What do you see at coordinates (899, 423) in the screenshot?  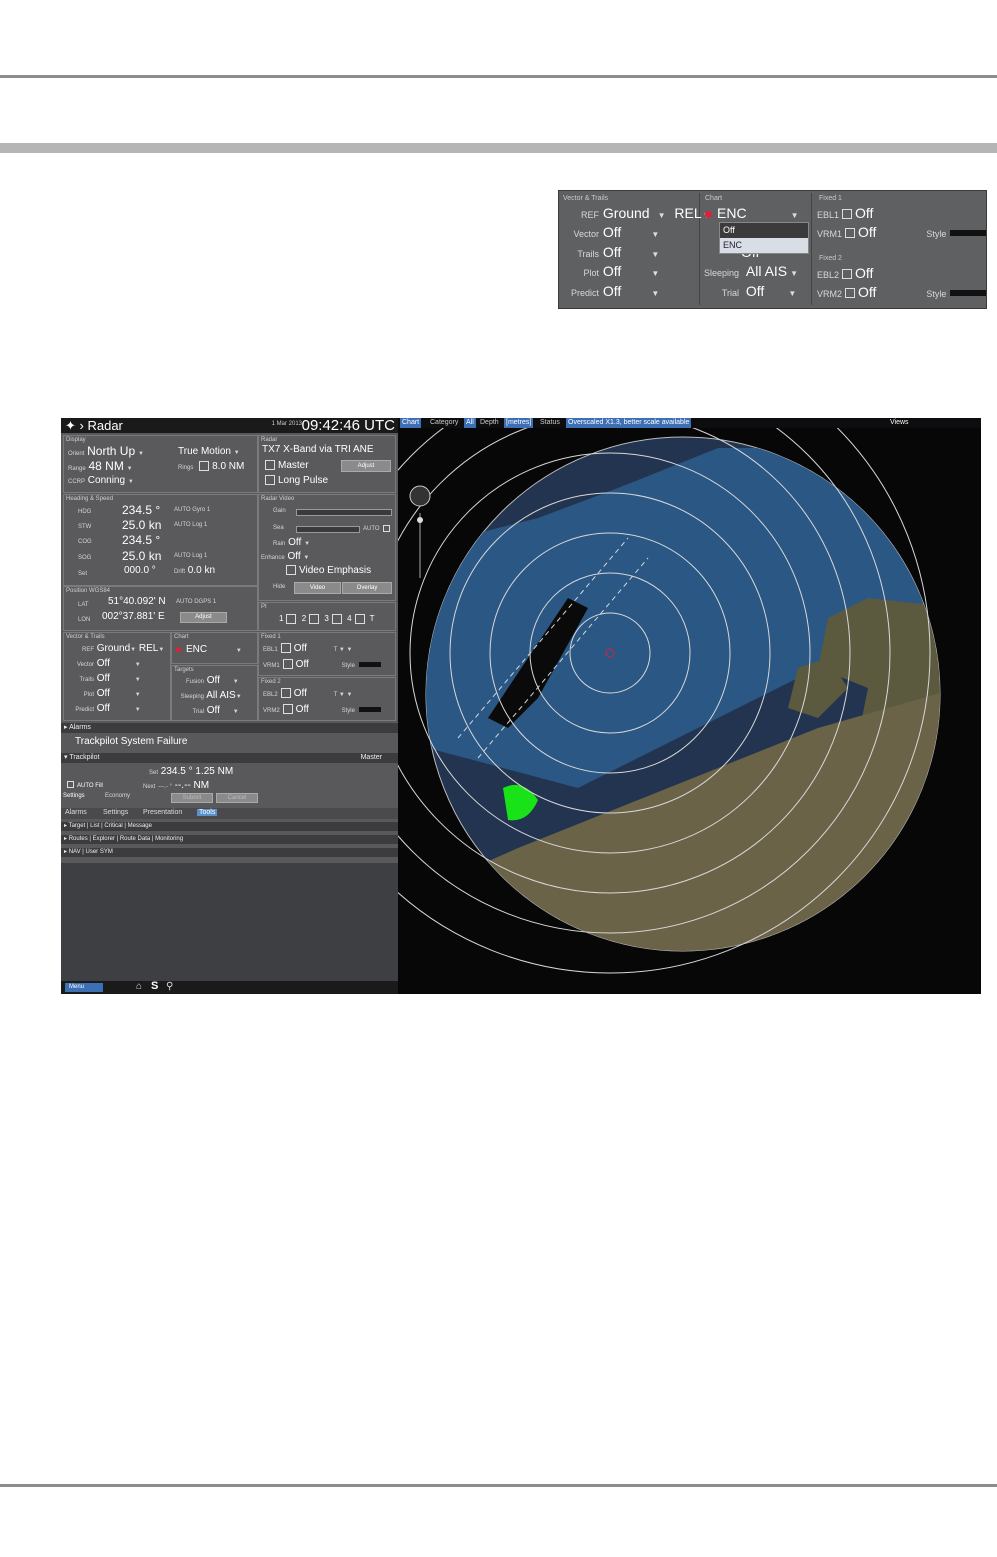 I see `views-button: Views` at bounding box center [899, 423].